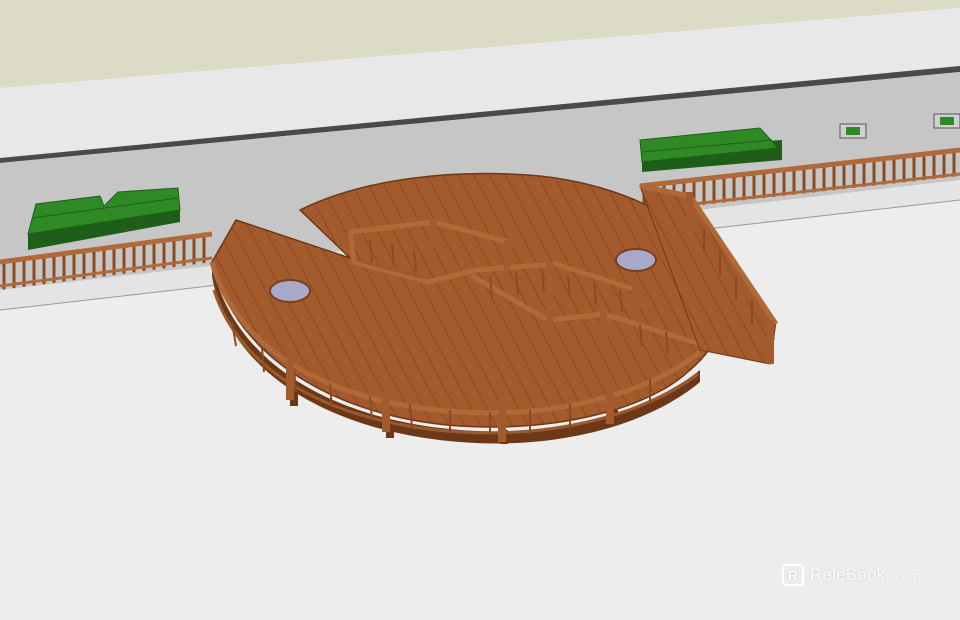  What do you see at coordinates (636, 260) in the screenshot?
I see `pool-right` at bounding box center [636, 260].